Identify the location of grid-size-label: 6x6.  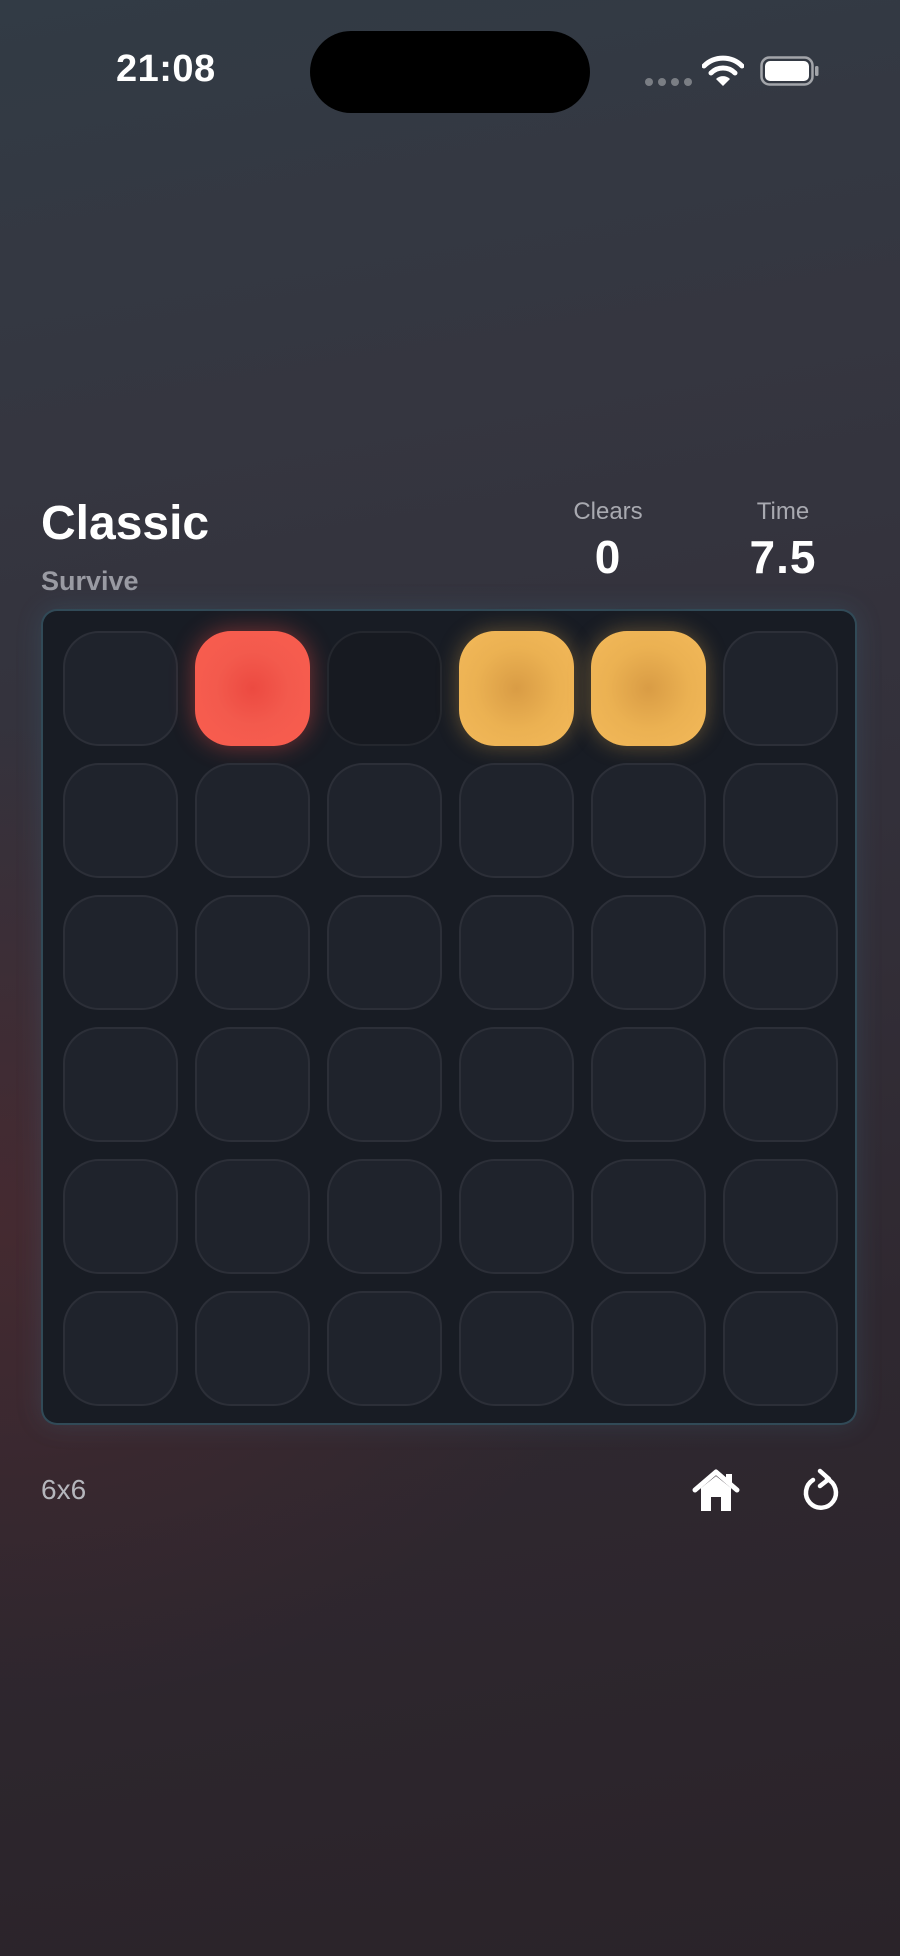
(64, 1489).